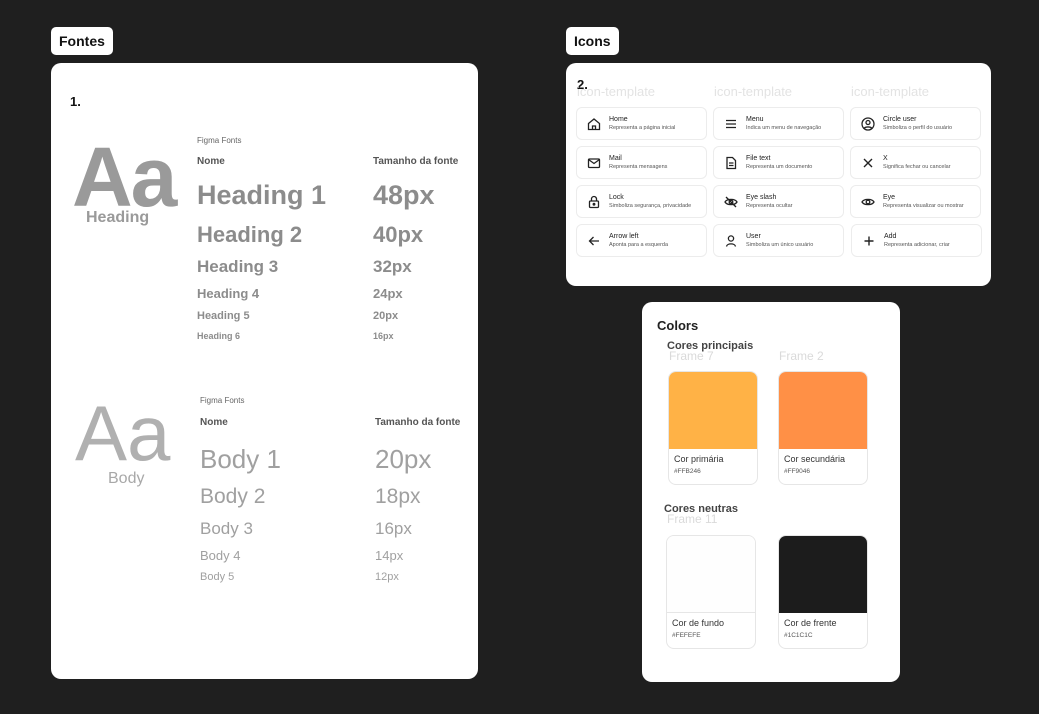  Describe the element at coordinates (75, 101) in the screenshot. I see `section-number: 1.` at that location.